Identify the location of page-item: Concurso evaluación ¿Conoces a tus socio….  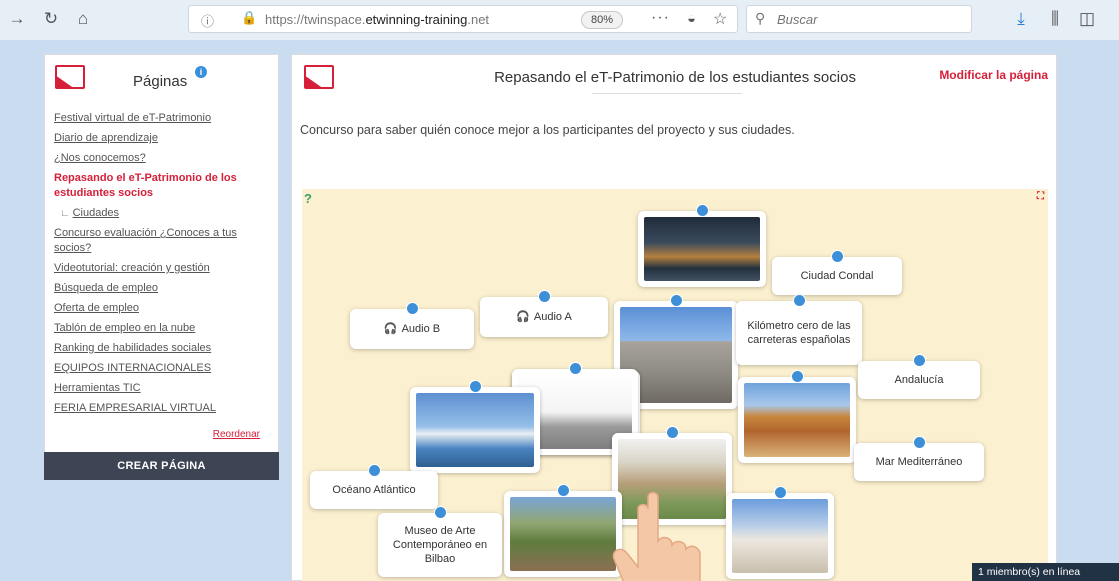
(161, 241).